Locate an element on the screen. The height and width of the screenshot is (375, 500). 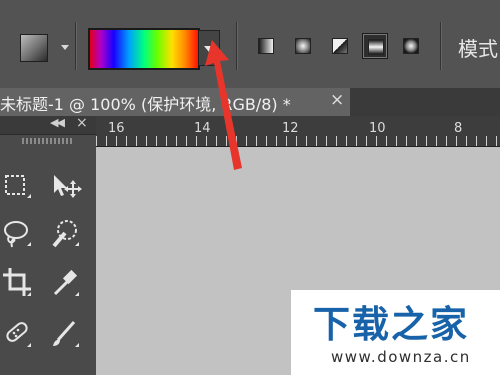
radial-gradient-button is located at coordinates (302, 45).